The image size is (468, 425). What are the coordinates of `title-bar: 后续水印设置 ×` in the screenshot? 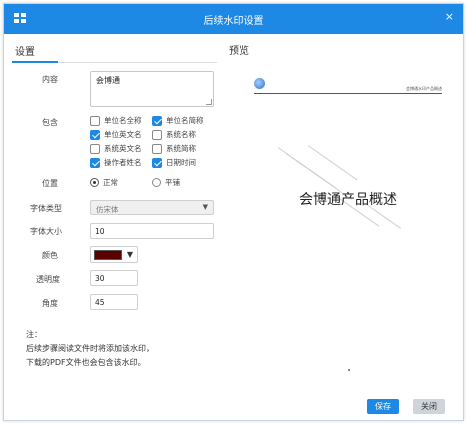 It's located at (233, 19).